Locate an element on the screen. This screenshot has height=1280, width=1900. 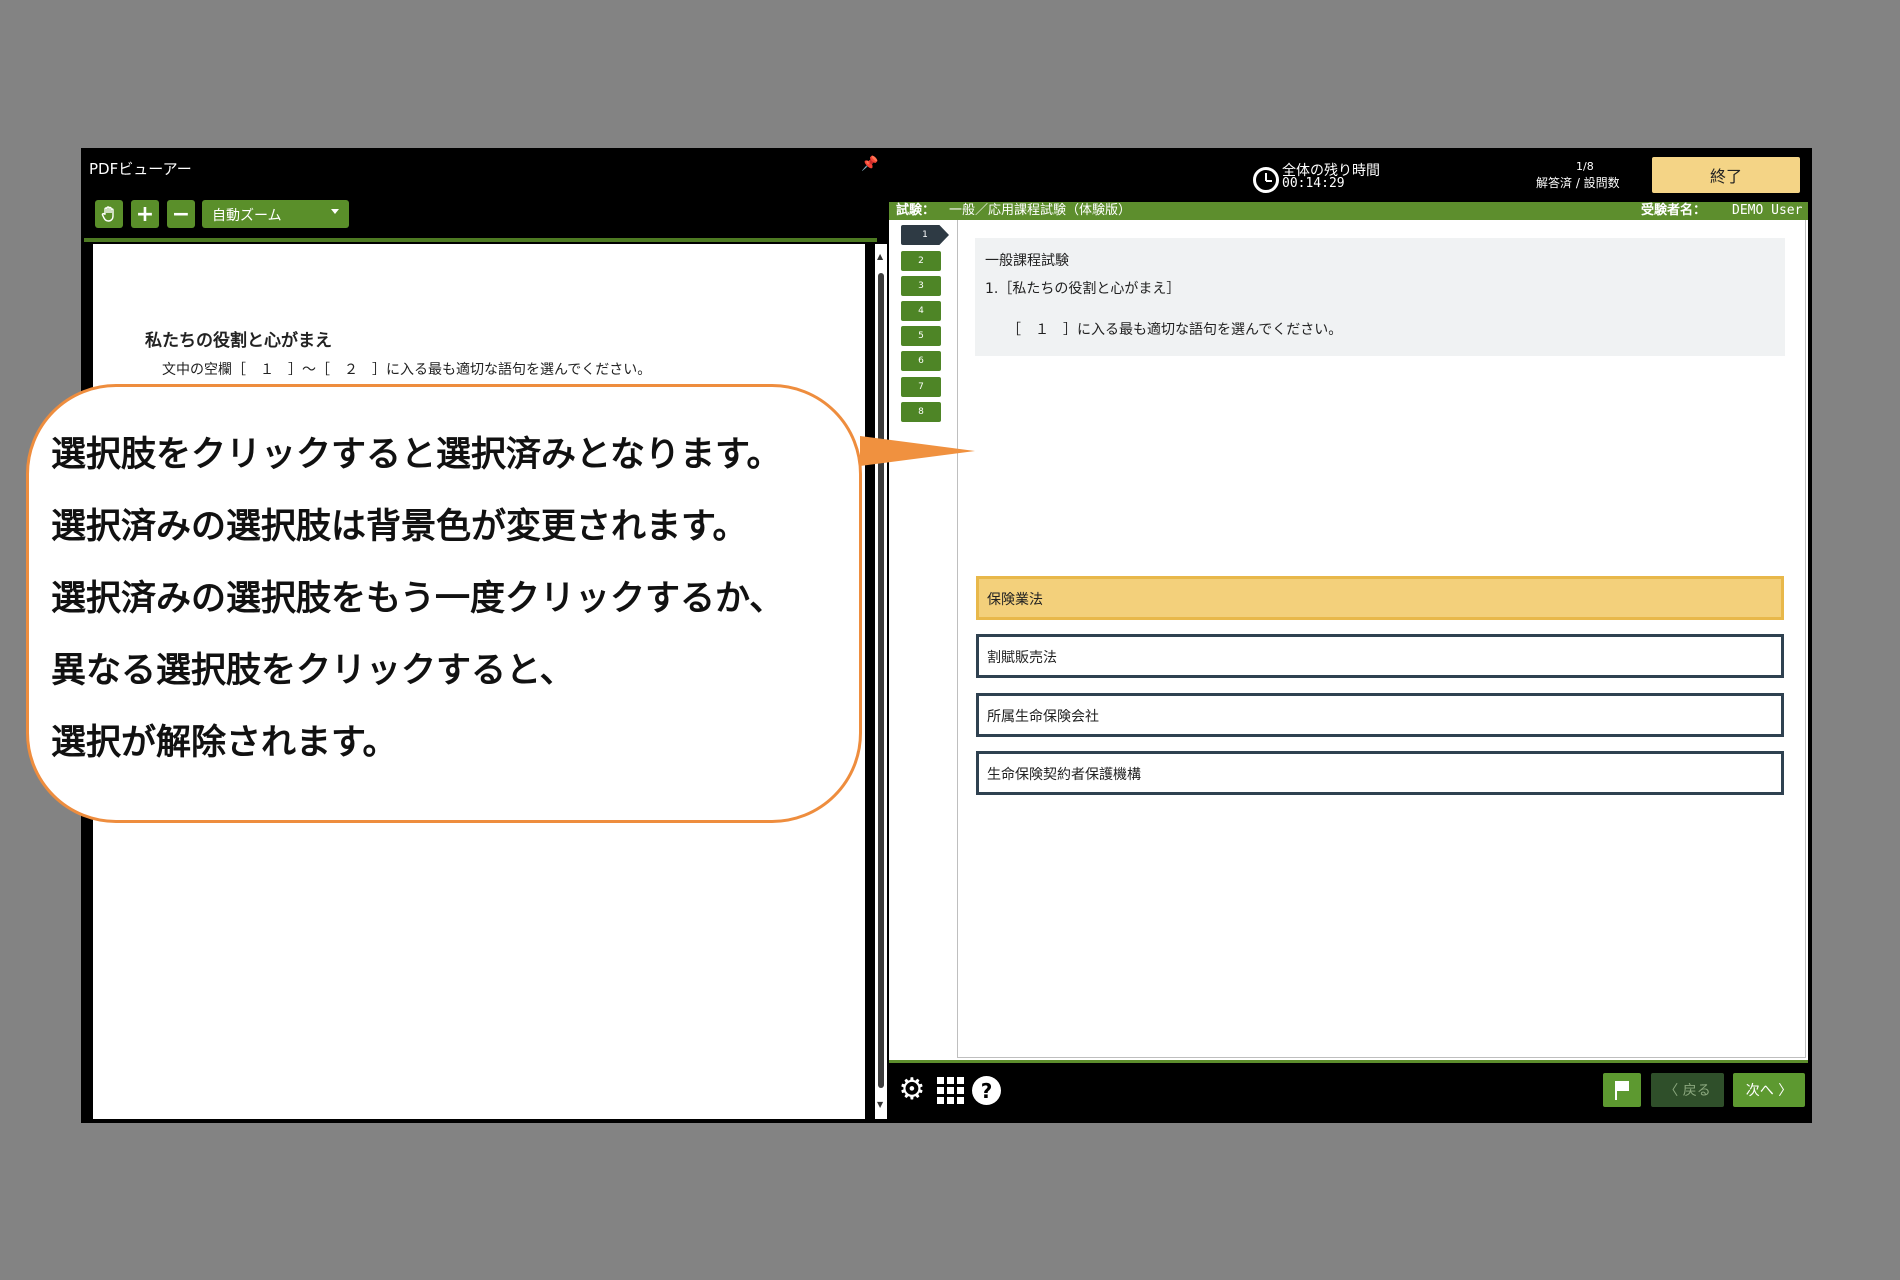
scroll-down-icon: ▼ is located at coordinates (880, 1104).